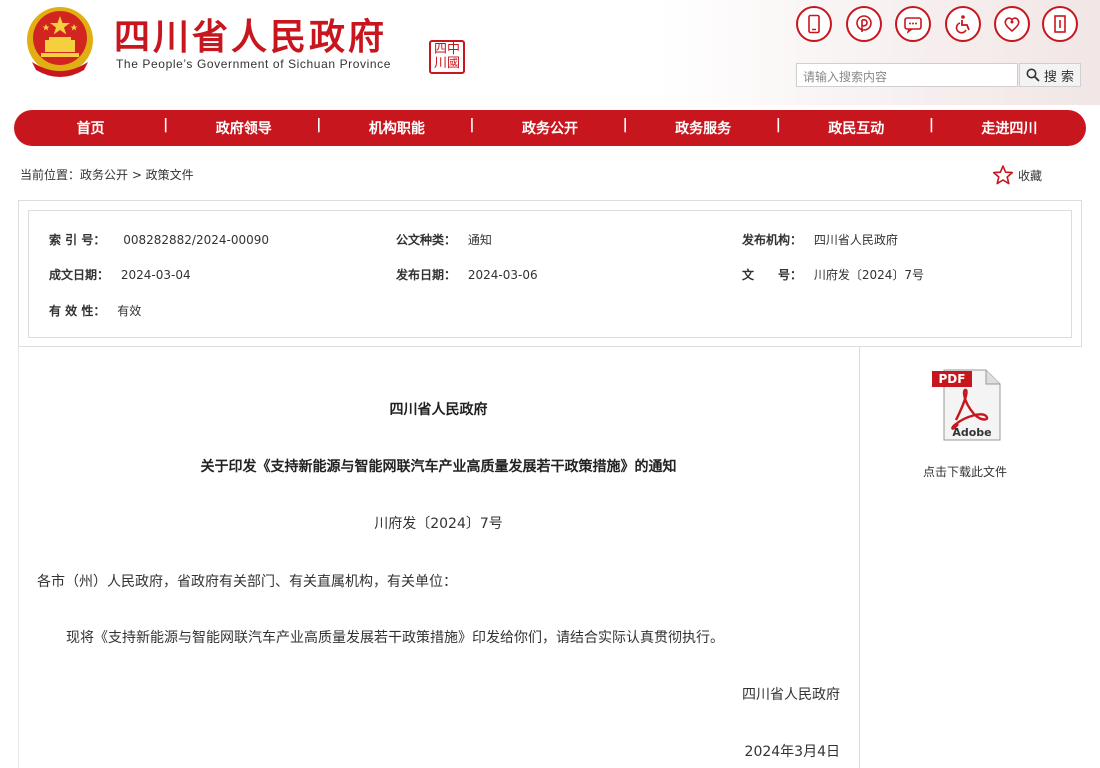  What do you see at coordinates (1060, 24) in the screenshot?
I see `exit-icon` at bounding box center [1060, 24].